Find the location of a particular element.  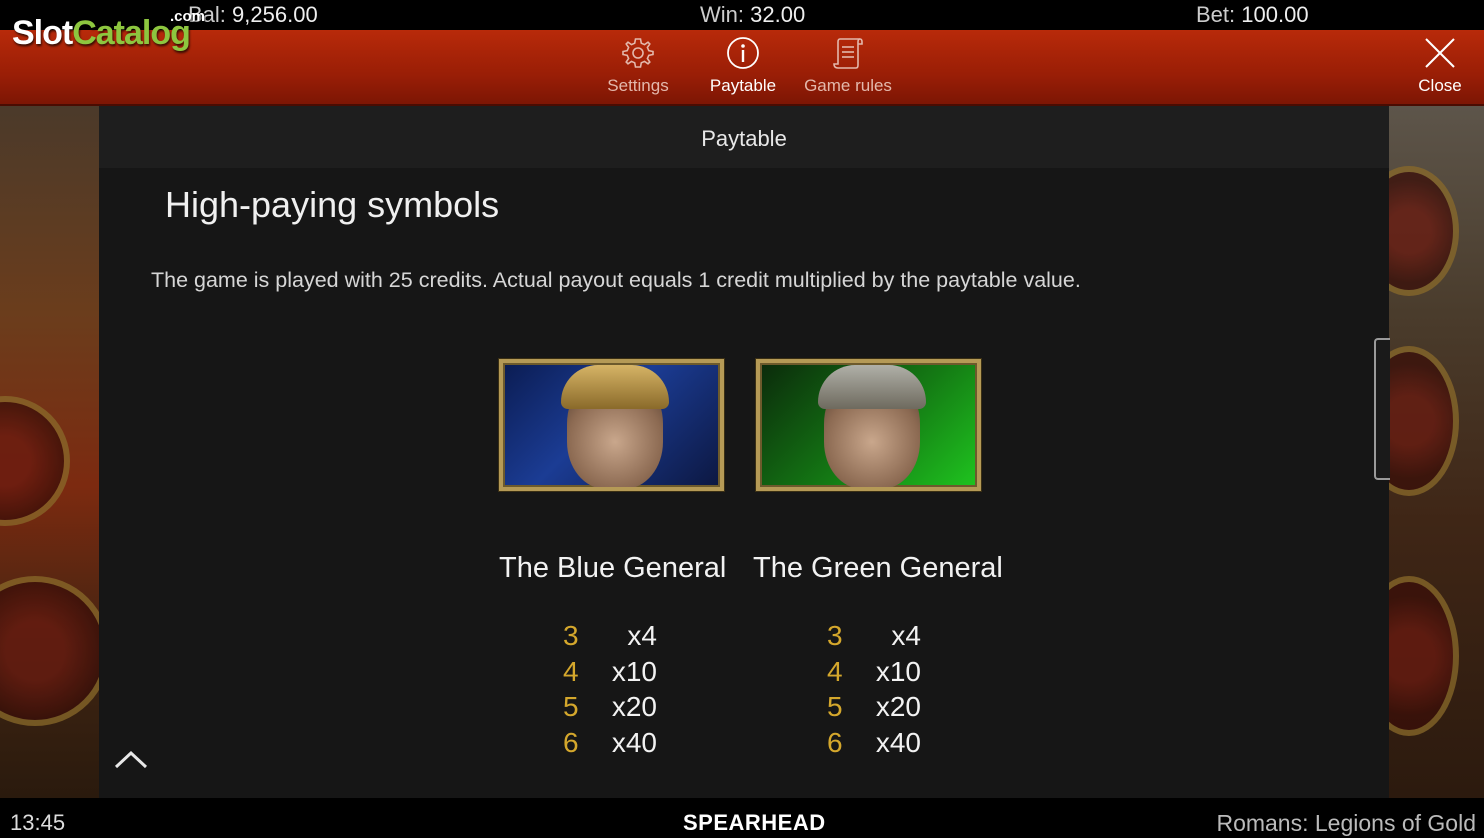

symbol-name-blue-general: The Blue General is located at coordinates (613, 568).